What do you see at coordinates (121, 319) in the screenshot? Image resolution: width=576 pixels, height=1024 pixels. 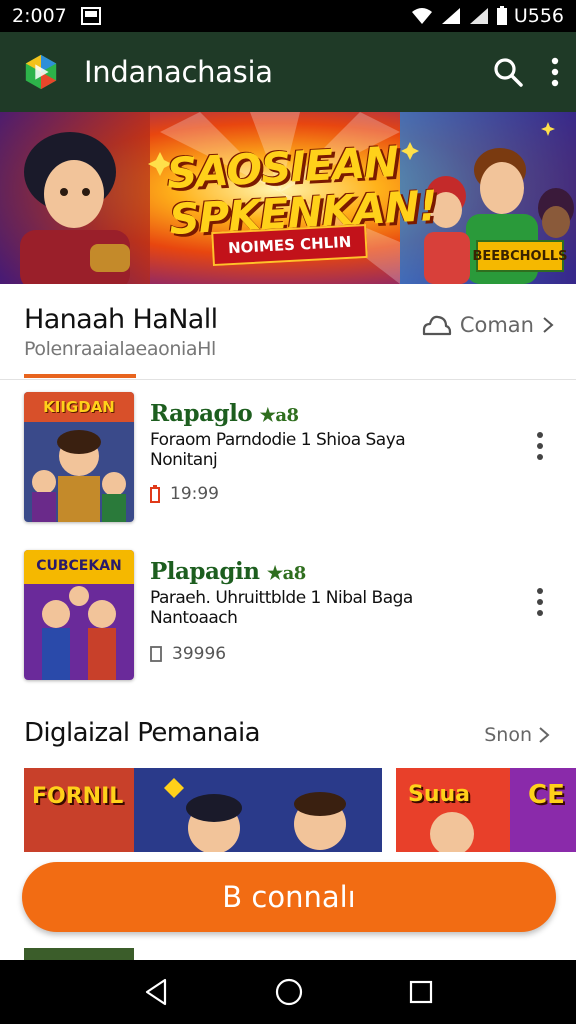 I see `section-title: Hanaah HaNall` at bounding box center [121, 319].